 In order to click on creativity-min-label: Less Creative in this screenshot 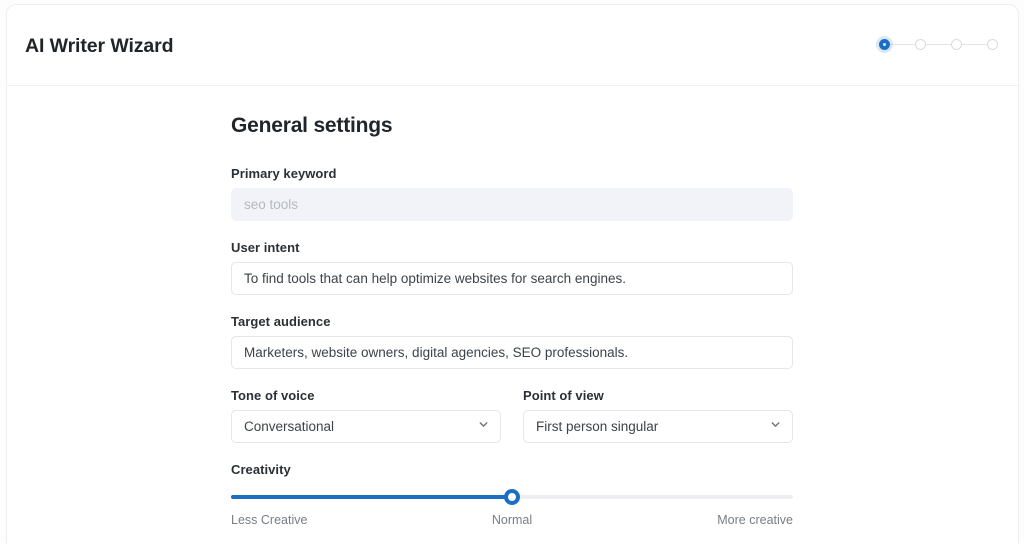, I will do `click(269, 520)`.